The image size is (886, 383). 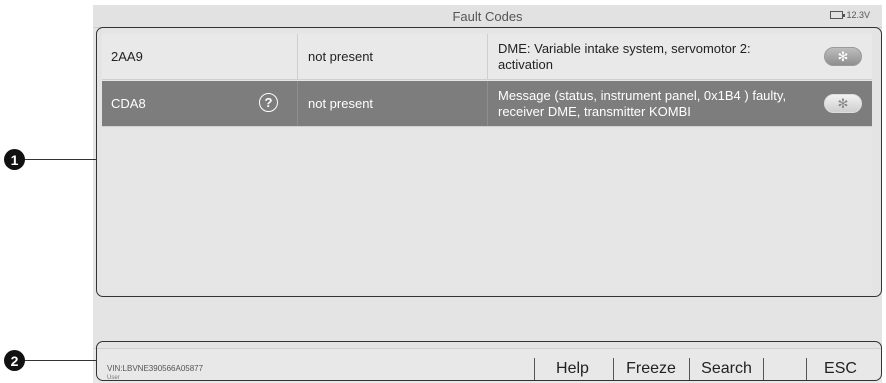 I want to click on callout-badge-1: 1, so click(x=14, y=159).